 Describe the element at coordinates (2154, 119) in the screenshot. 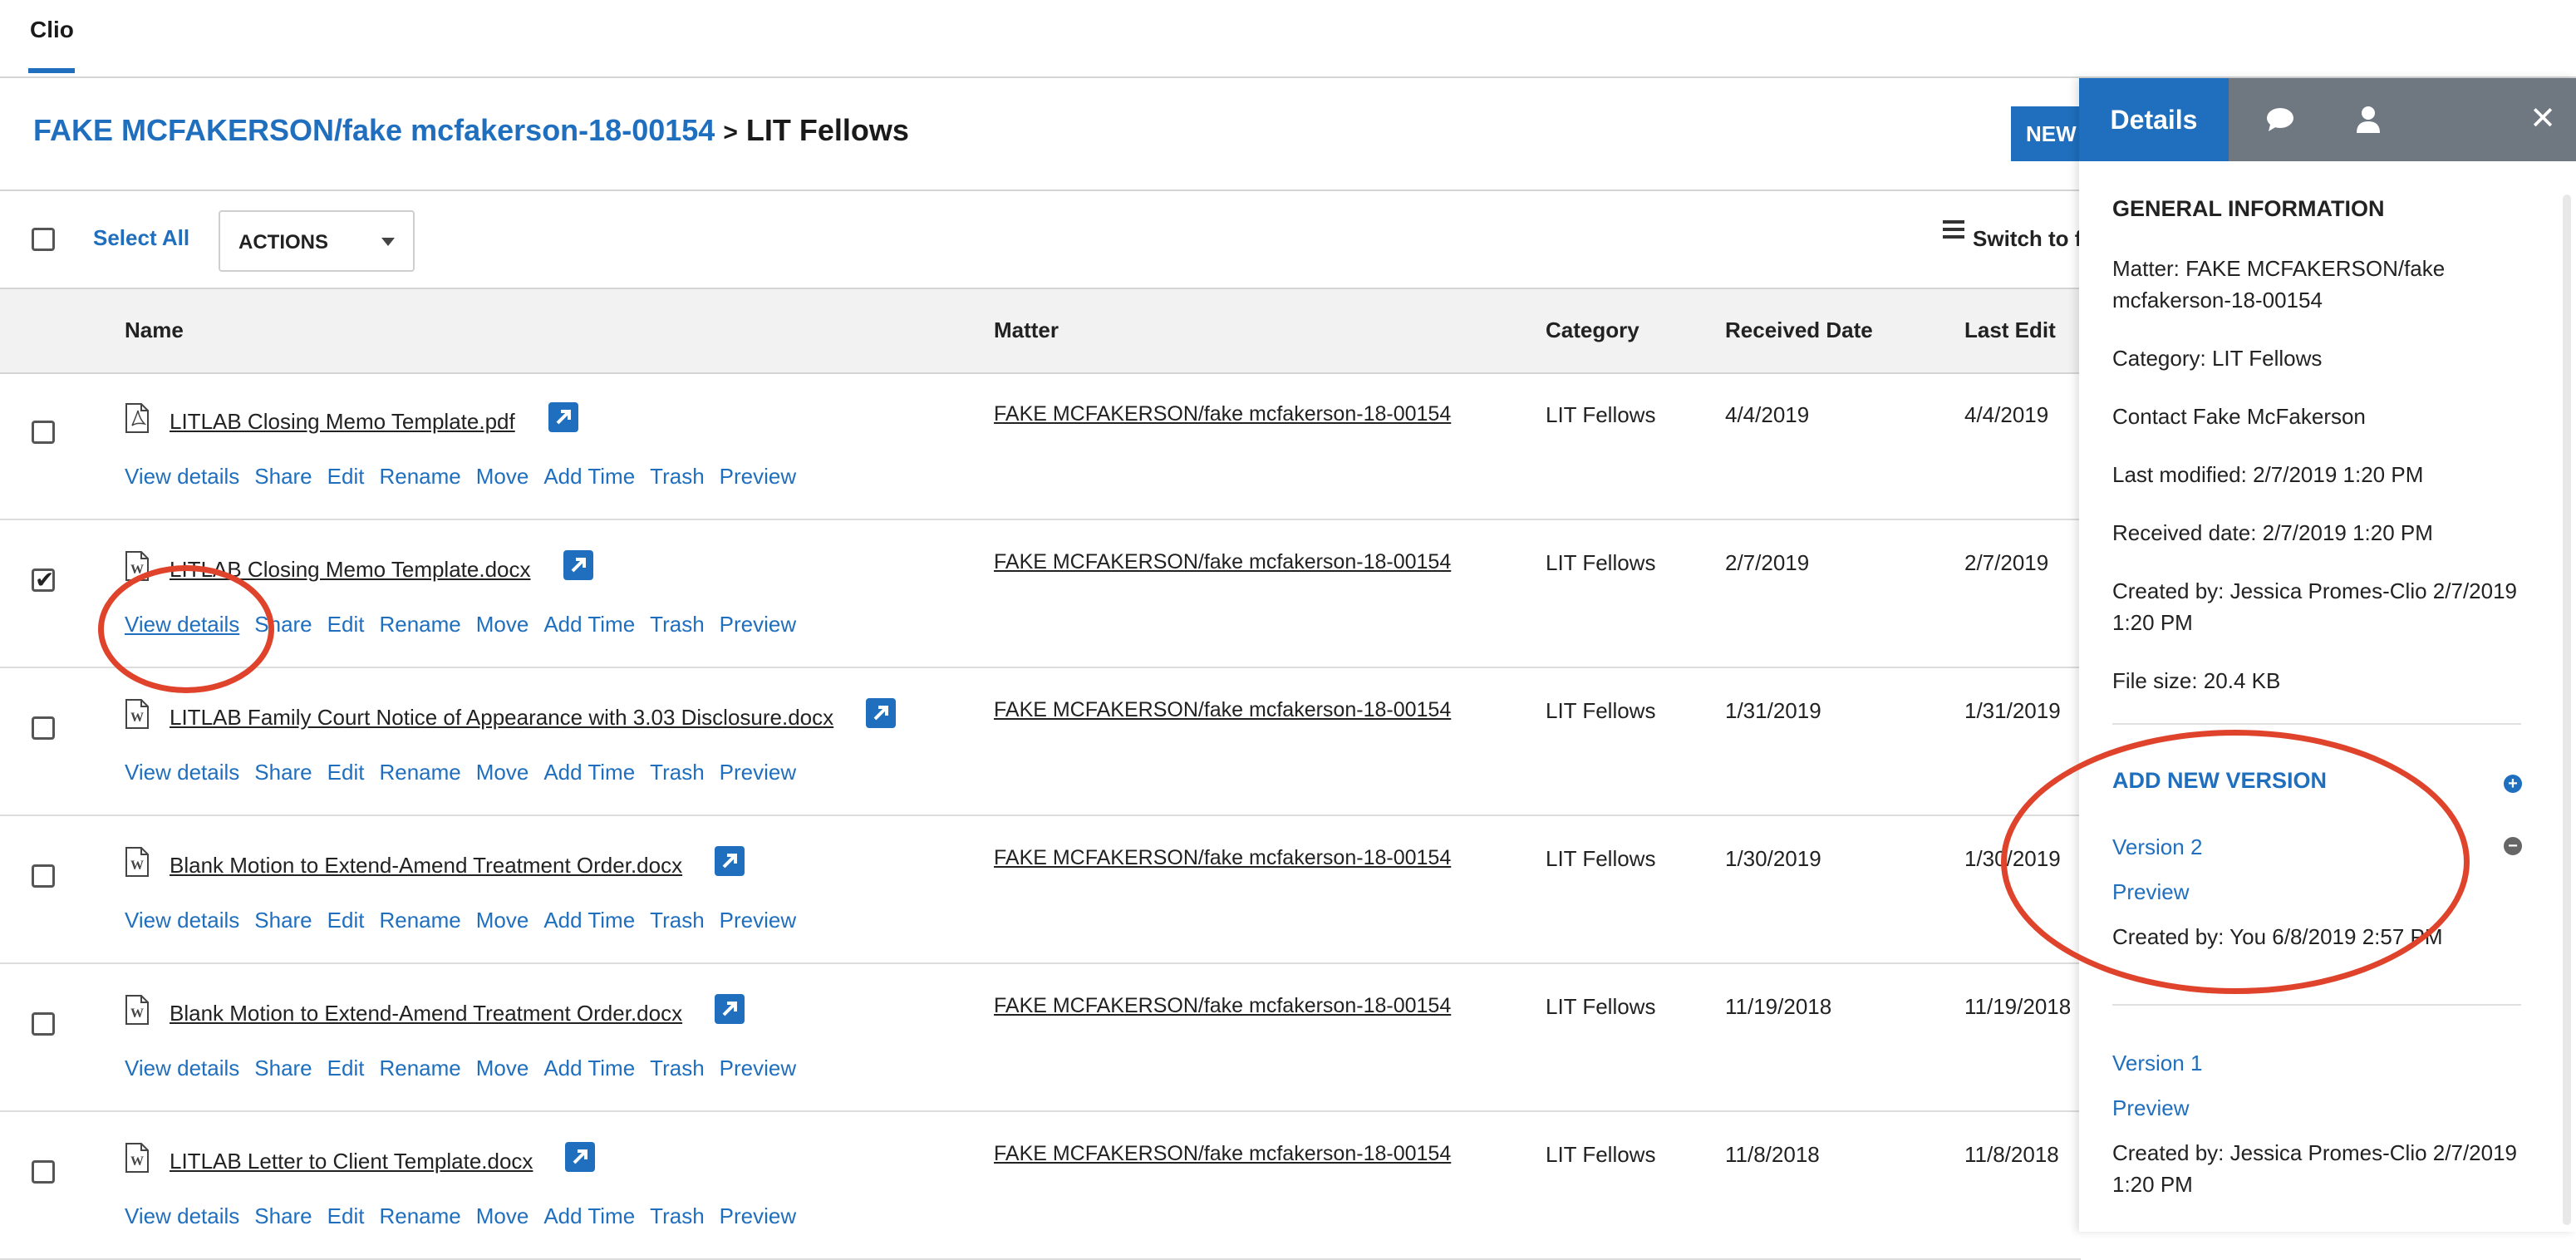

I see `tab-details: Details` at that location.